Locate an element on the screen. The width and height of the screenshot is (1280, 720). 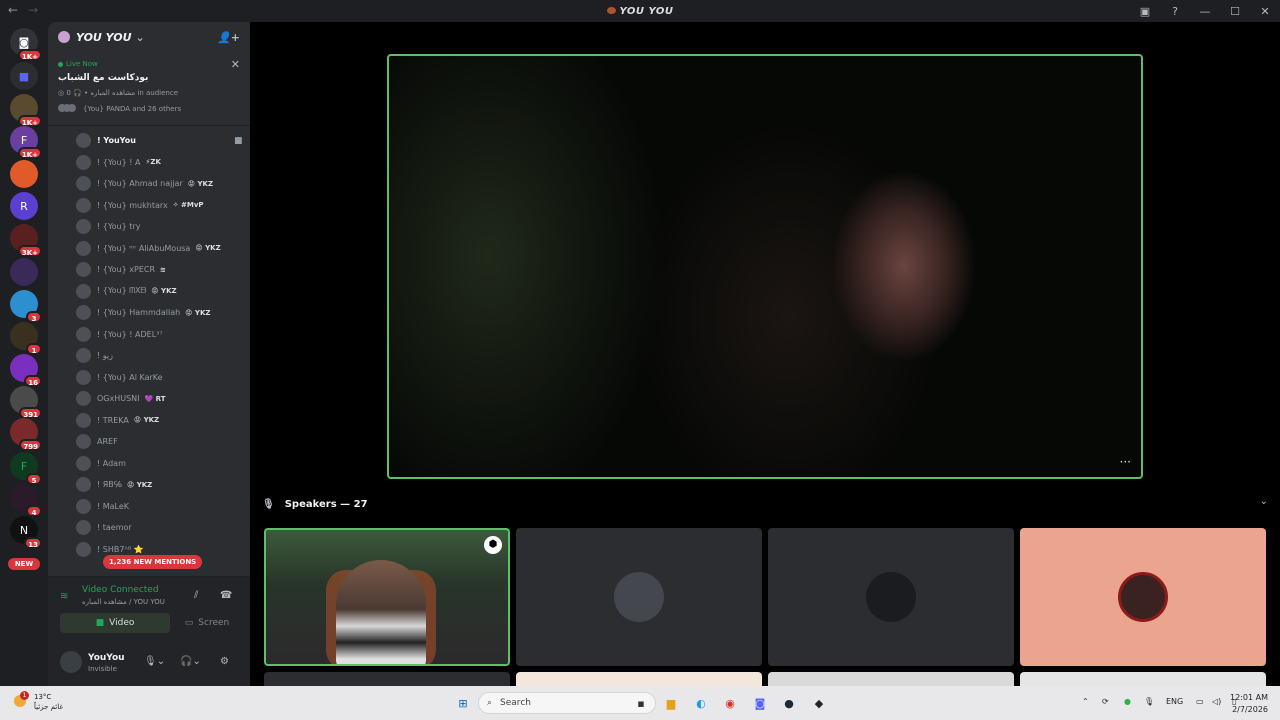
window-controls: ▣ ? — ☐ ✕ is located at coordinates (1205, 11).